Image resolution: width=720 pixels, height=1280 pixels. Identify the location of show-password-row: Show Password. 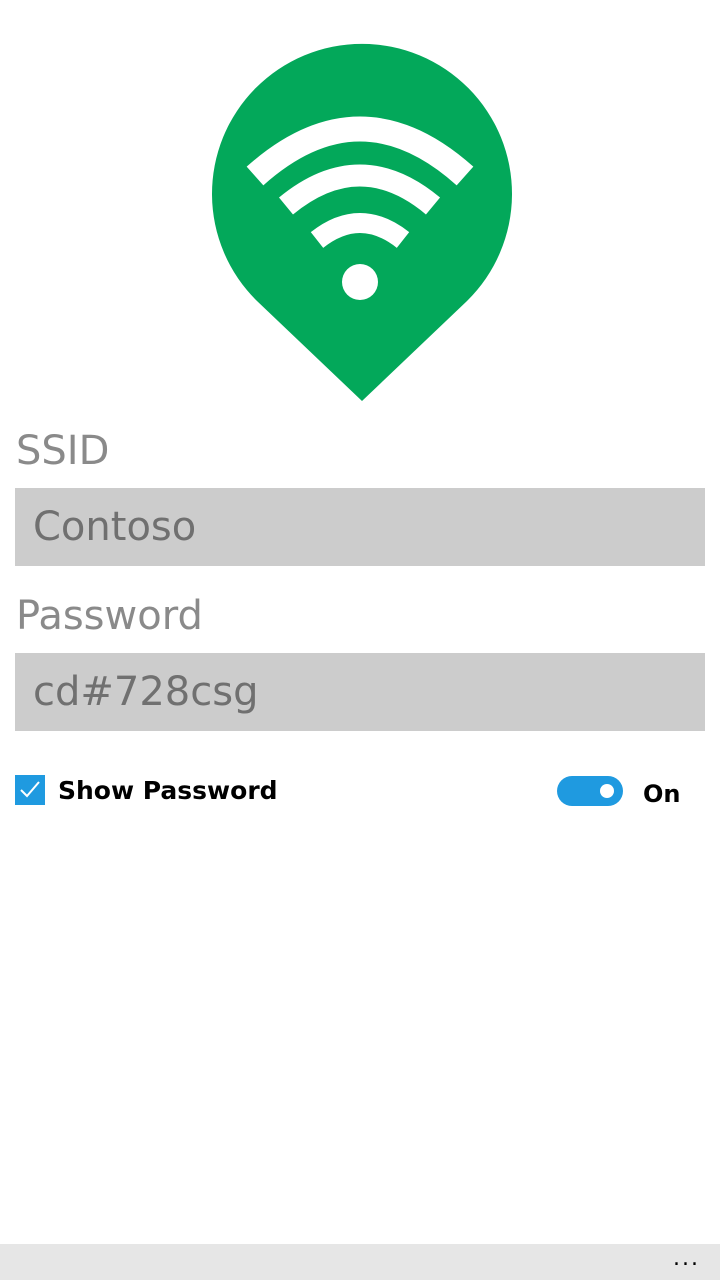
(146, 790).